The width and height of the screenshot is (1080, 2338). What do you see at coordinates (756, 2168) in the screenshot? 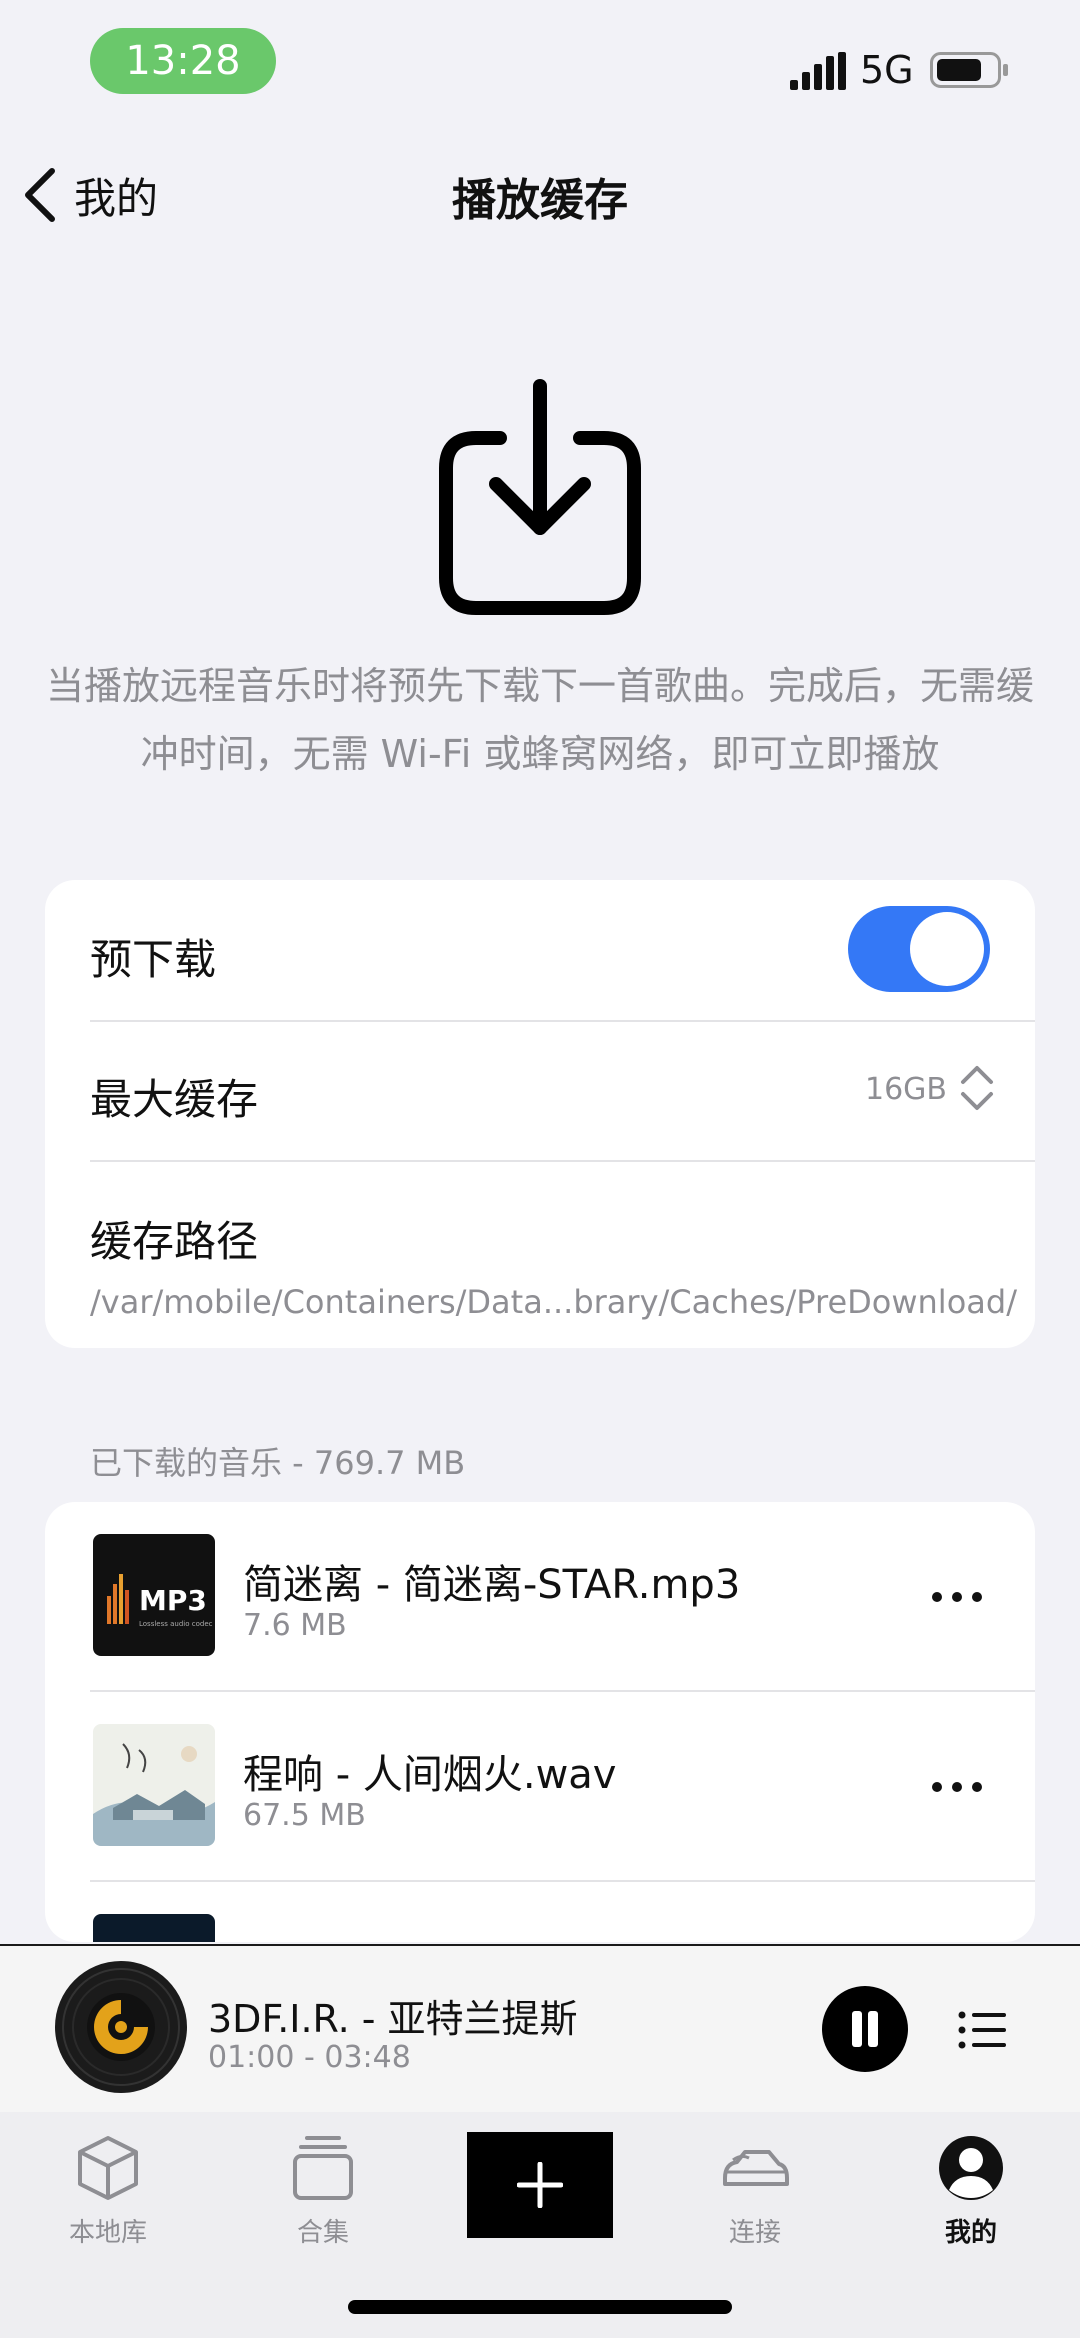
I see `car-icon` at bounding box center [756, 2168].